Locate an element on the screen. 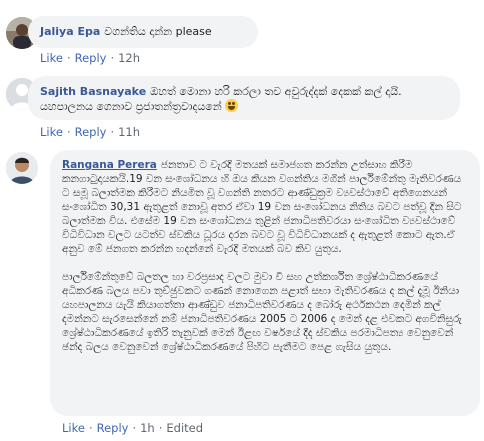 This screenshot has width=484, height=441. comment-actions: Like · Reply · 12h is located at coordinates (90, 58).